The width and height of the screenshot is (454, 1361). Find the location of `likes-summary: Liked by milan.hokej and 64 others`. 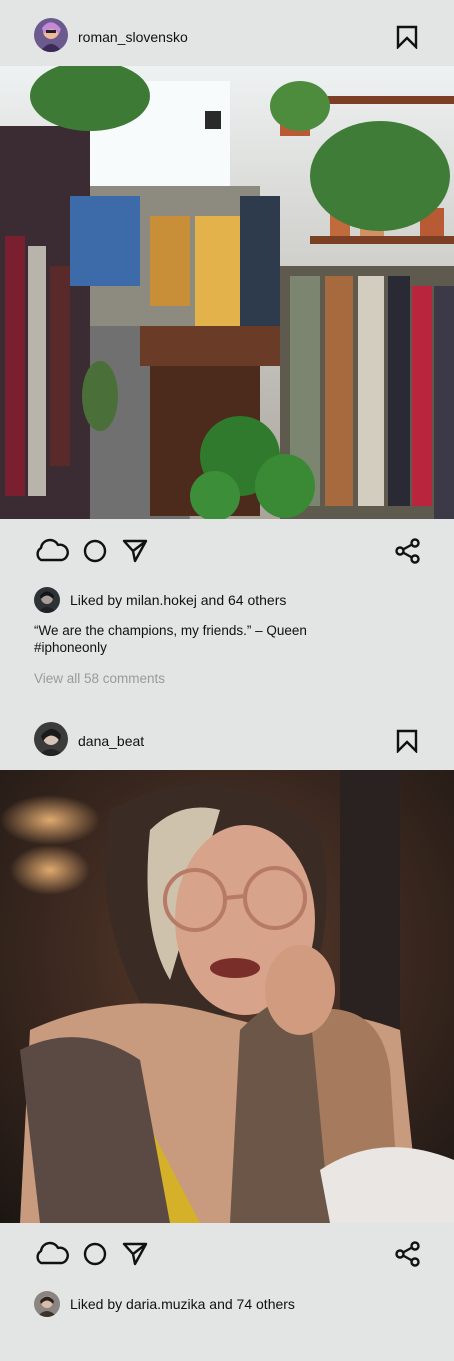

likes-summary: Liked by milan.hokej and 64 others is located at coordinates (229, 600).